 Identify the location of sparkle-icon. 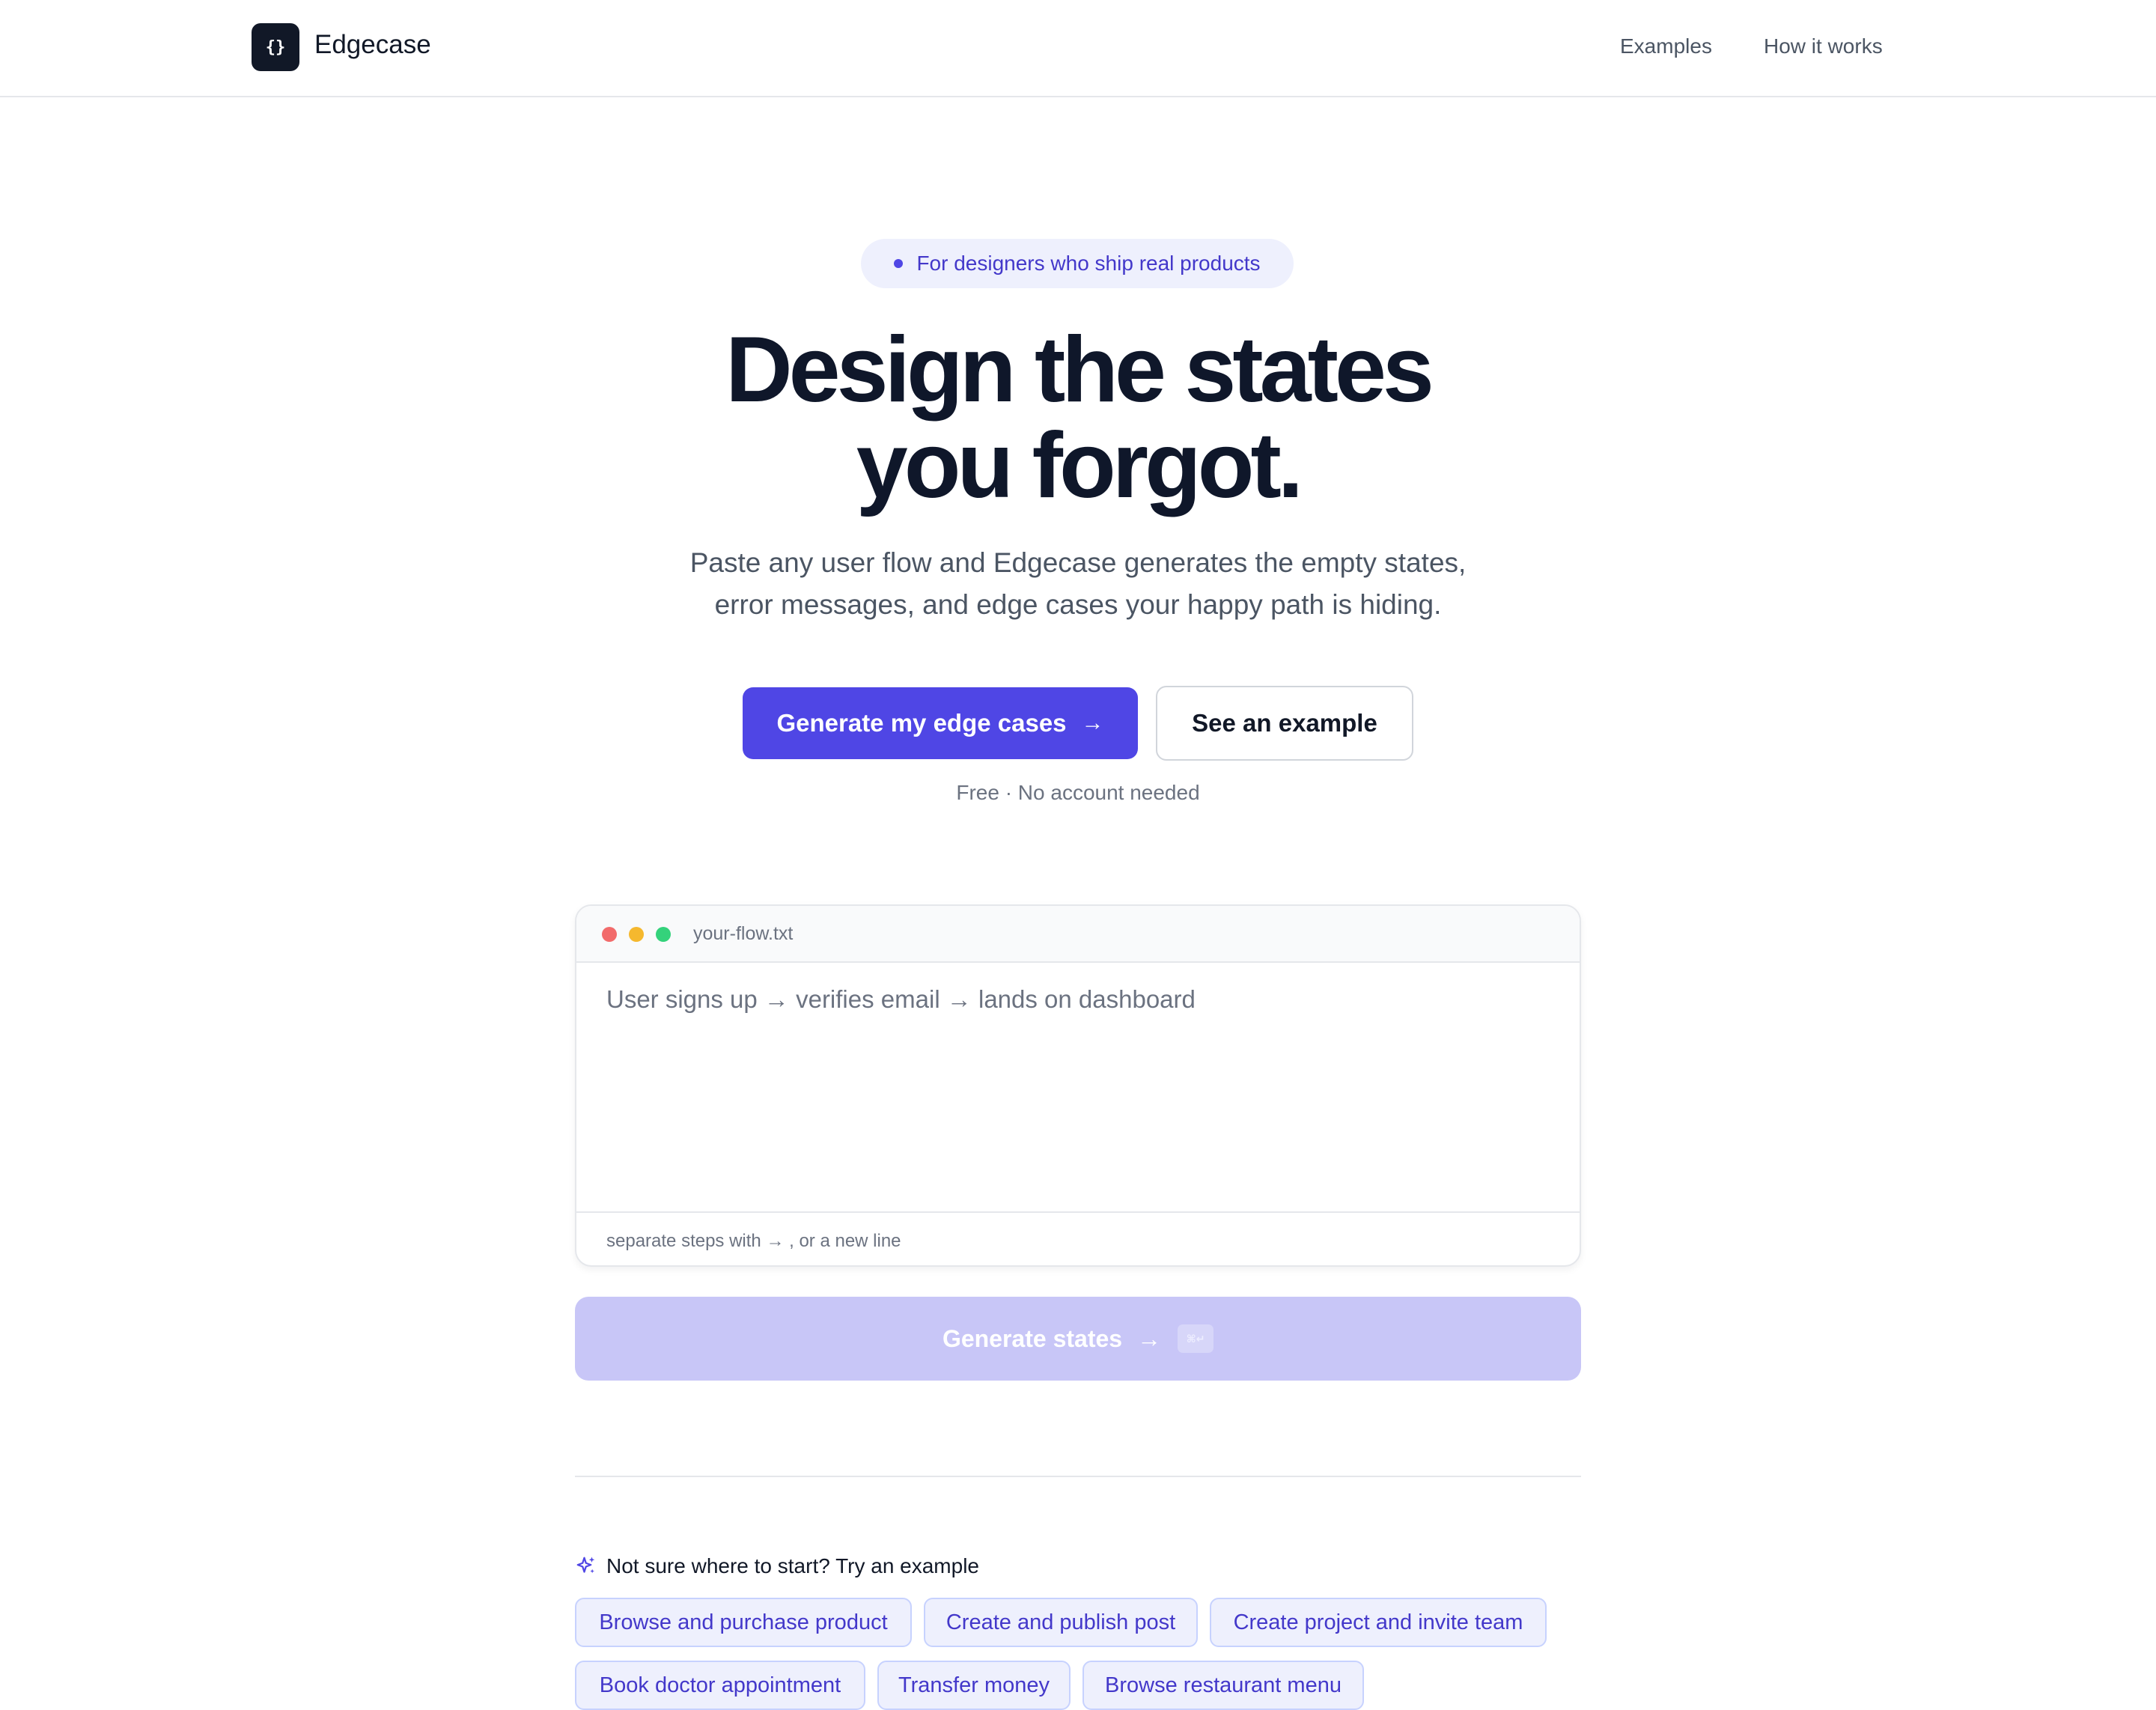
(585, 1566).